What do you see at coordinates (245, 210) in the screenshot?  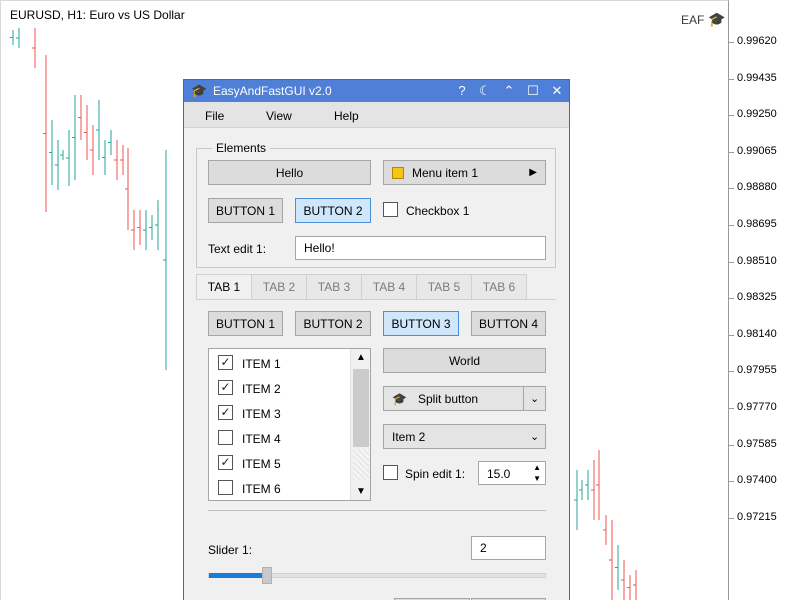 I see `button-1: BUTTON 1` at bounding box center [245, 210].